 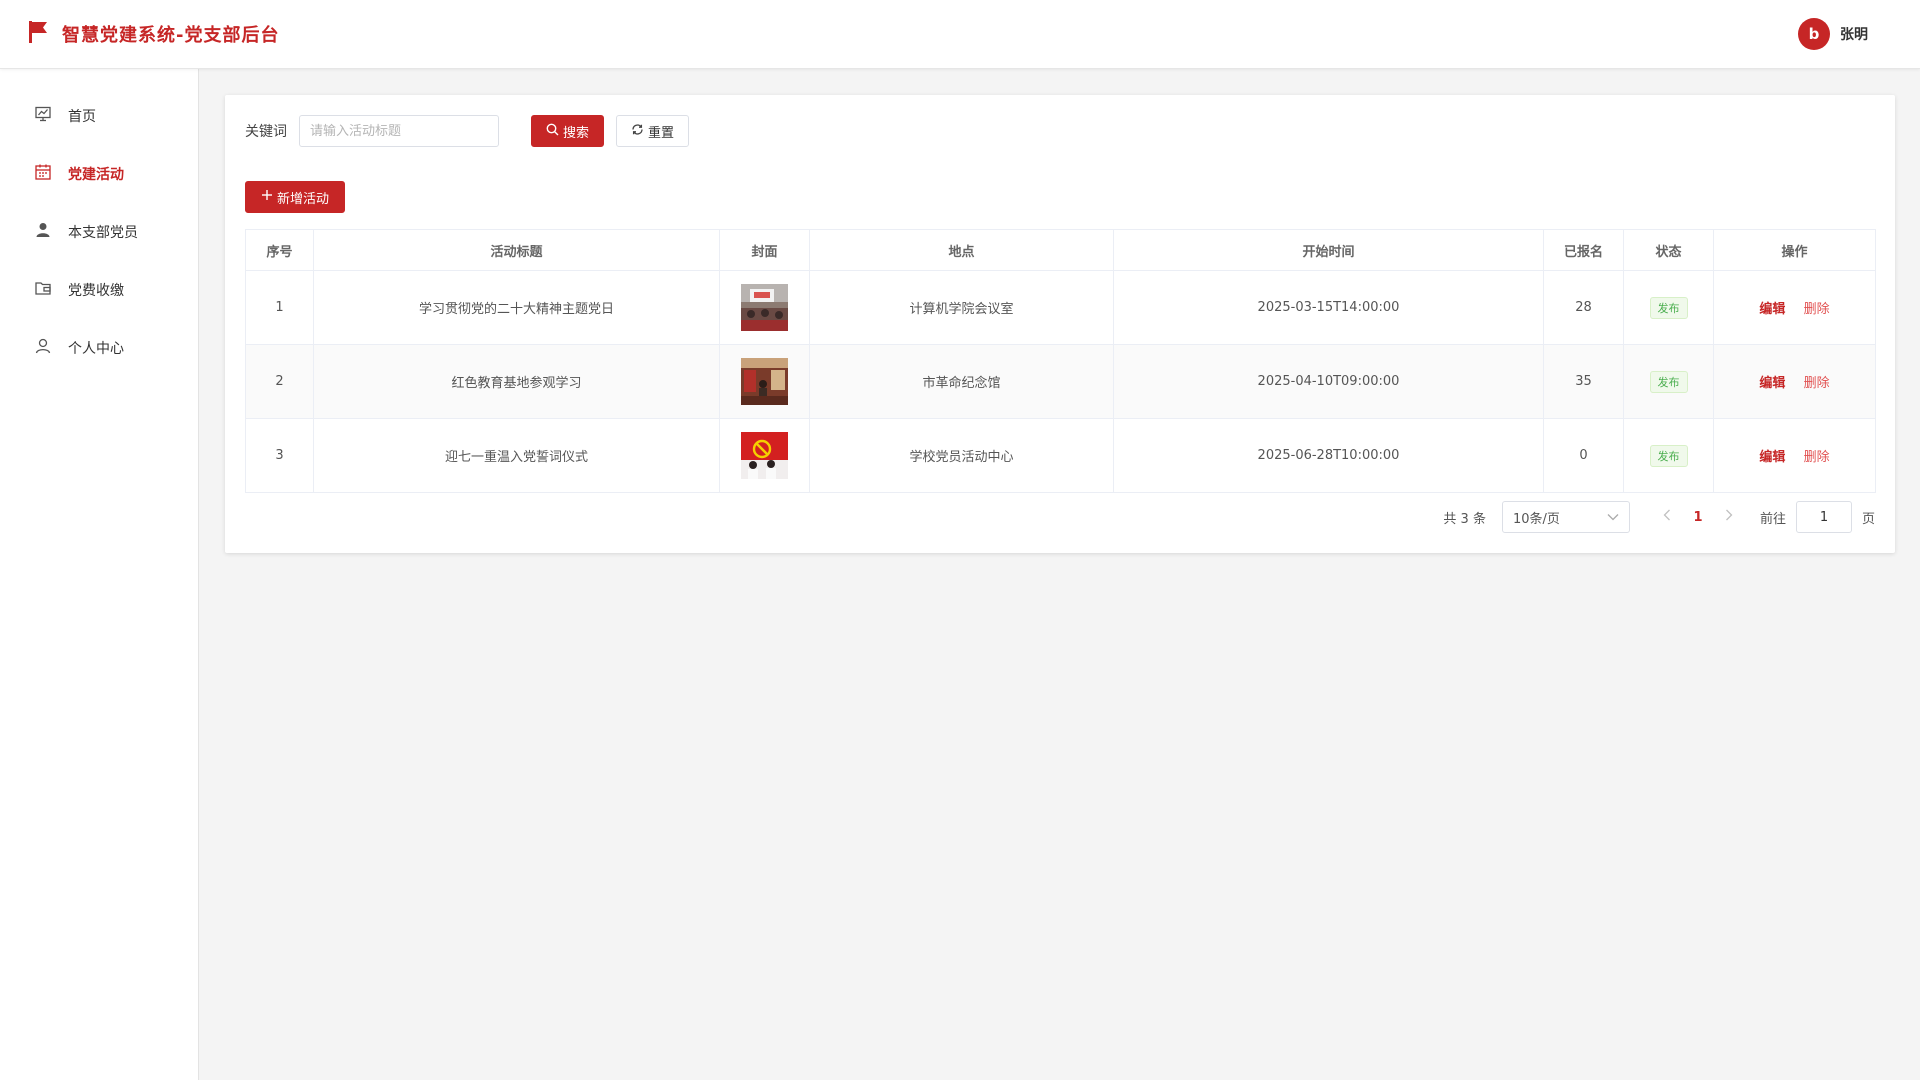 What do you see at coordinates (96, 175) in the screenshot?
I see `sidebar-item-label: 党建活动` at bounding box center [96, 175].